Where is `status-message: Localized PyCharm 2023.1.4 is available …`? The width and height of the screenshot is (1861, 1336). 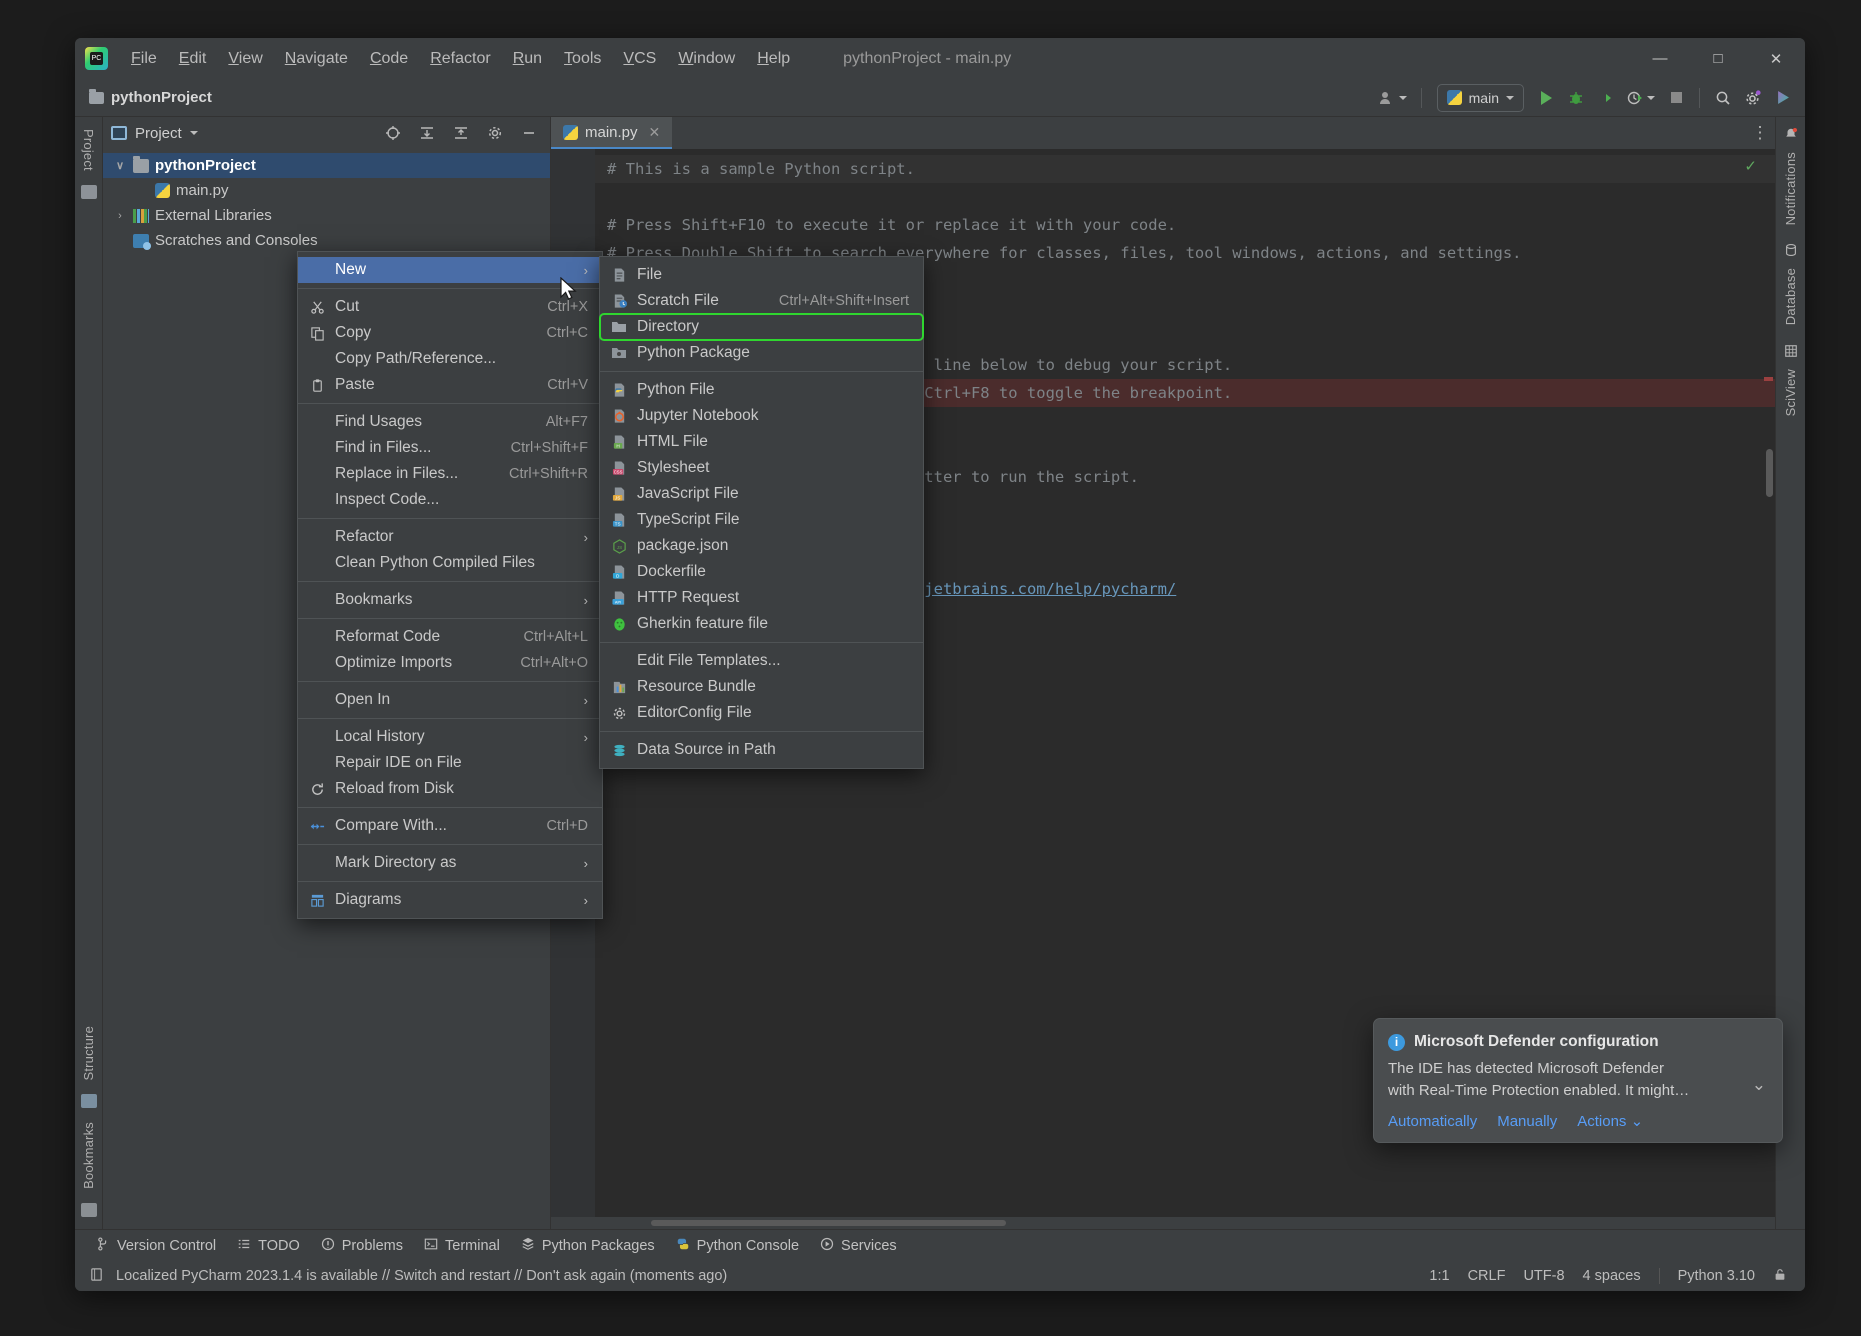
status-message: Localized PyCharm 2023.1.4 is available … is located at coordinates (421, 1276).